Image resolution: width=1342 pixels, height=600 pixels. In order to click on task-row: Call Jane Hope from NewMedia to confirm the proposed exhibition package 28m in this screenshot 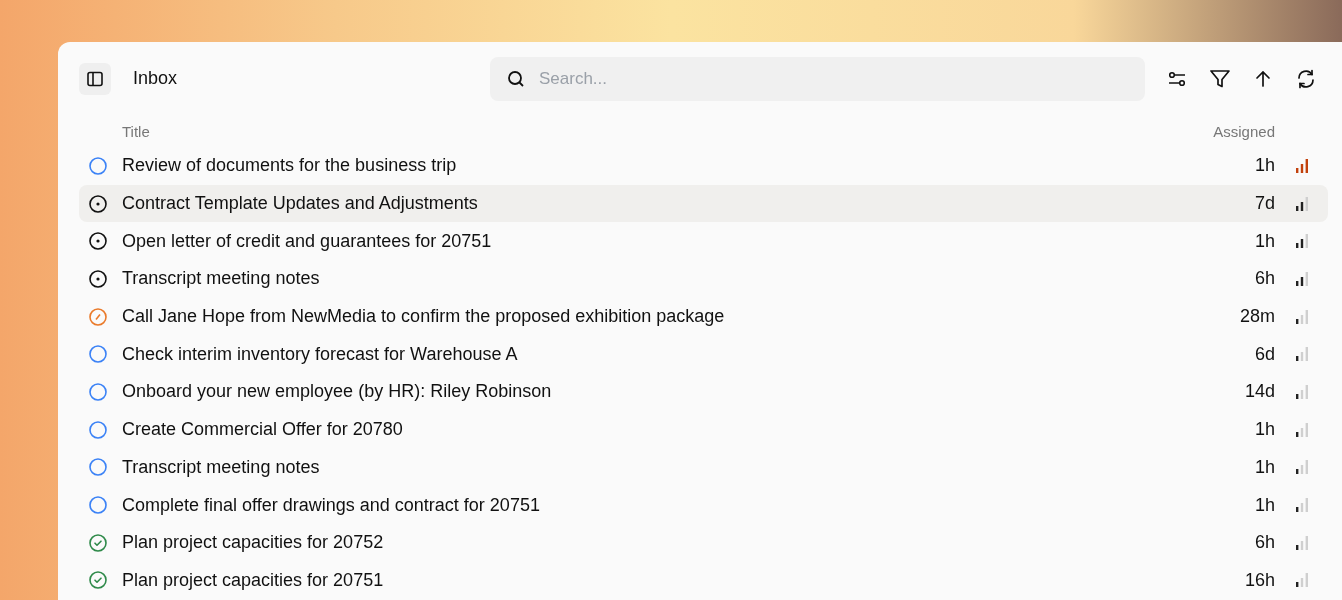, I will do `click(703, 316)`.